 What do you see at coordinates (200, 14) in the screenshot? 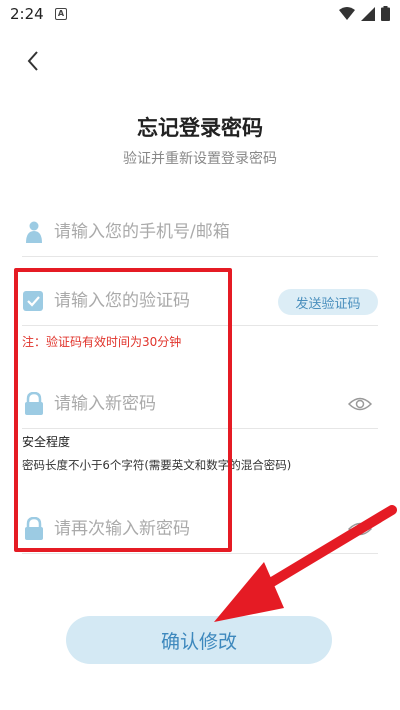
I see `status-bar: 2:24 A` at bounding box center [200, 14].